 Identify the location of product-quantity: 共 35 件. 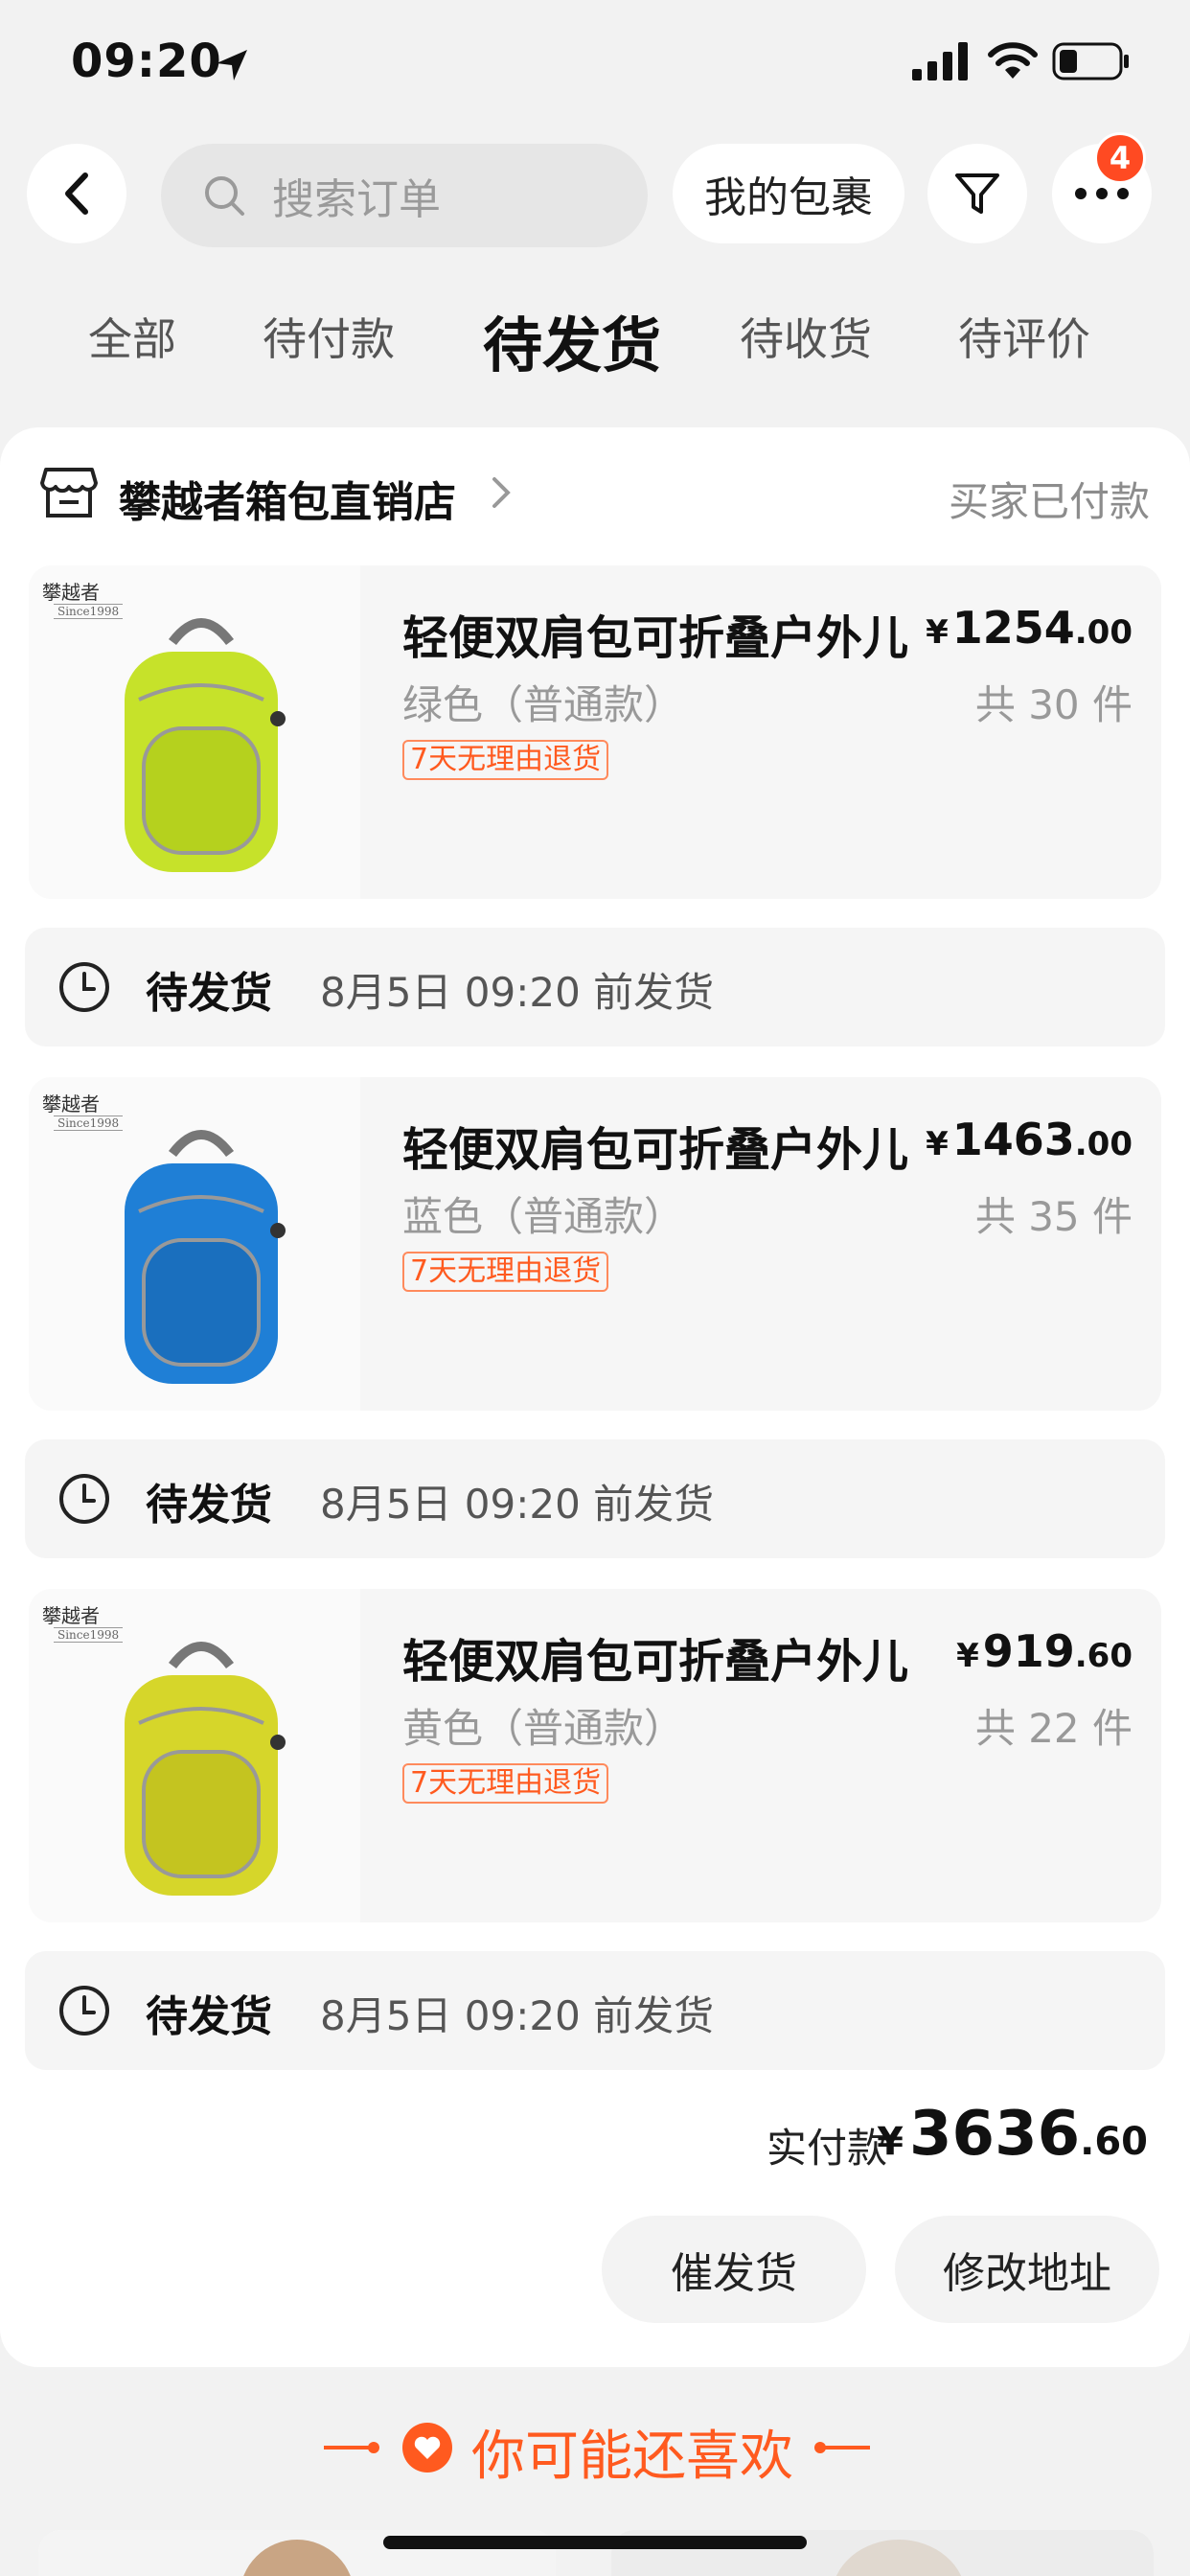
(1053, 1216).